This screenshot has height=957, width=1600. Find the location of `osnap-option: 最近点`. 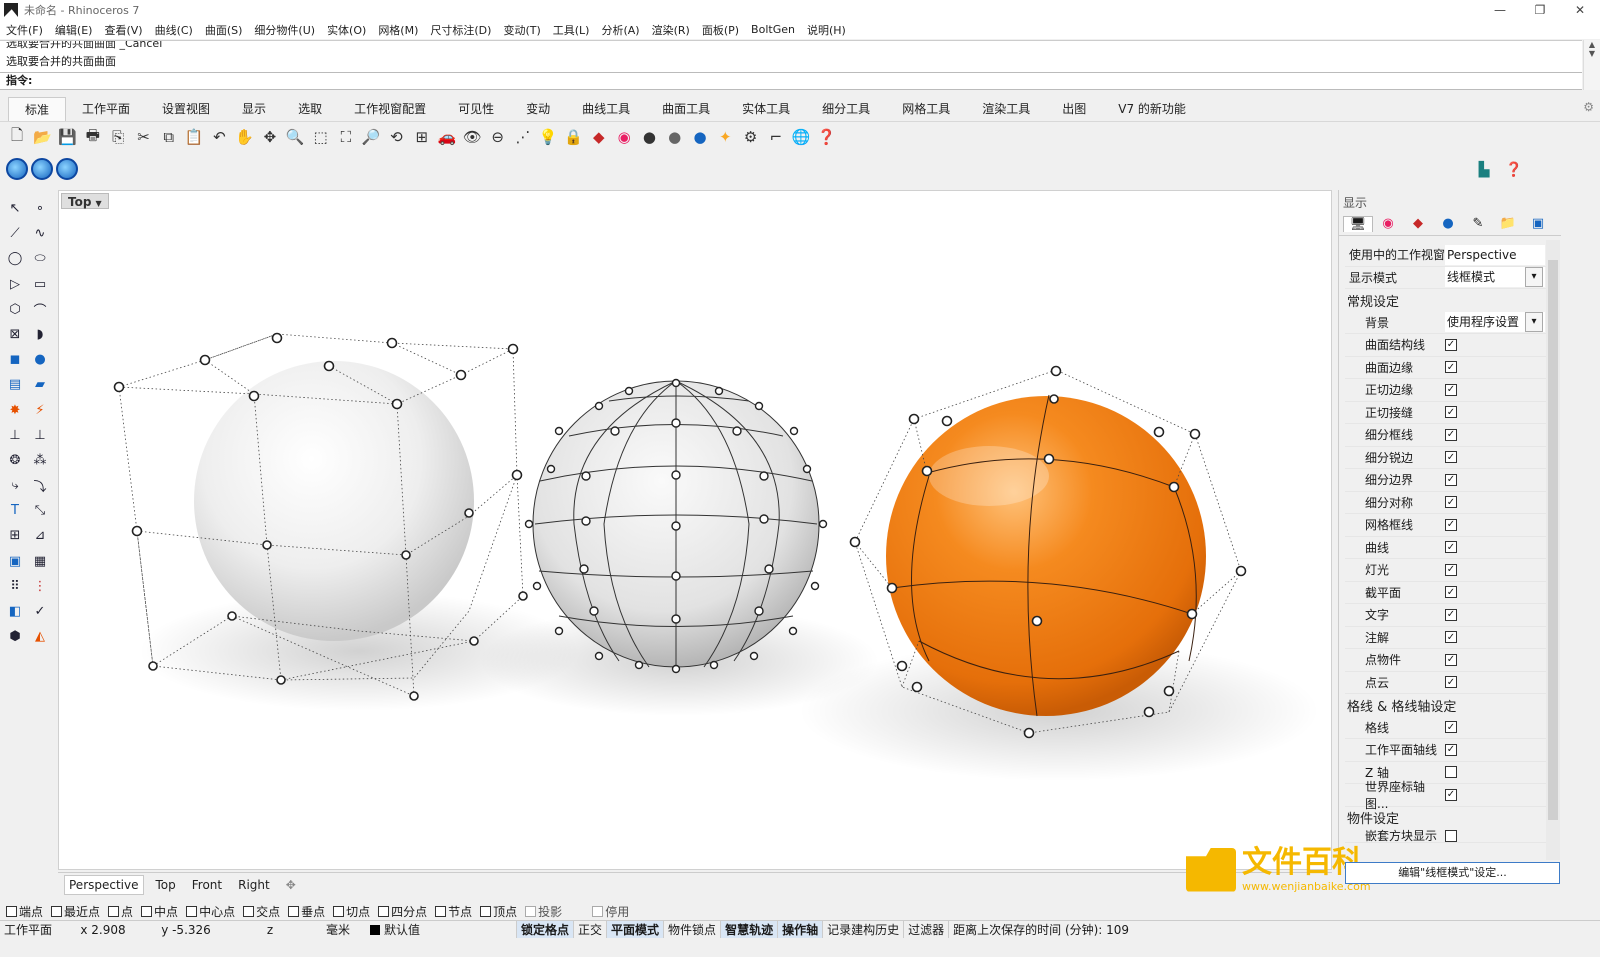

osnap-option: 最近点 is located at coordinates (75, 911).